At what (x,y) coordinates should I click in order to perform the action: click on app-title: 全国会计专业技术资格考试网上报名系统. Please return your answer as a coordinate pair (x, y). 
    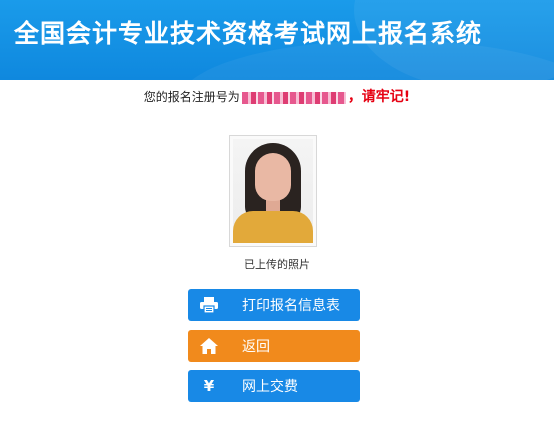
    Looking at the image, I should click on (248, 33).